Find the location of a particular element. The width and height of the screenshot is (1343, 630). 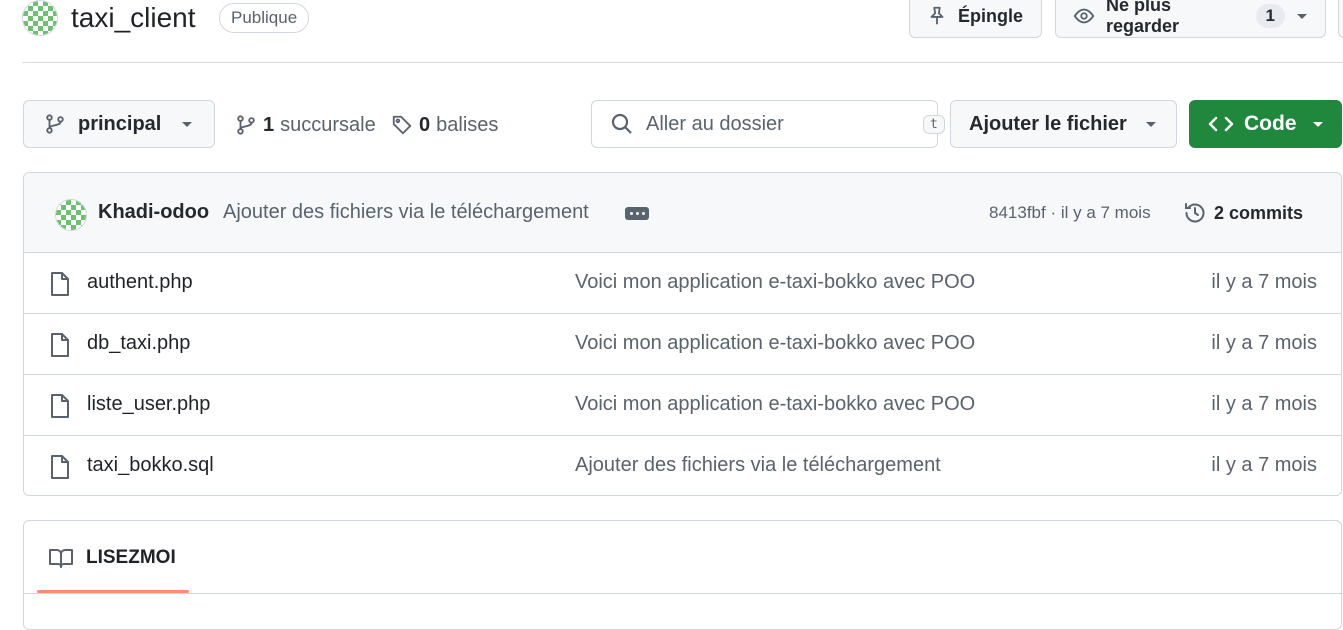

repo-owner-avatar is located at coordinates (40, 18).